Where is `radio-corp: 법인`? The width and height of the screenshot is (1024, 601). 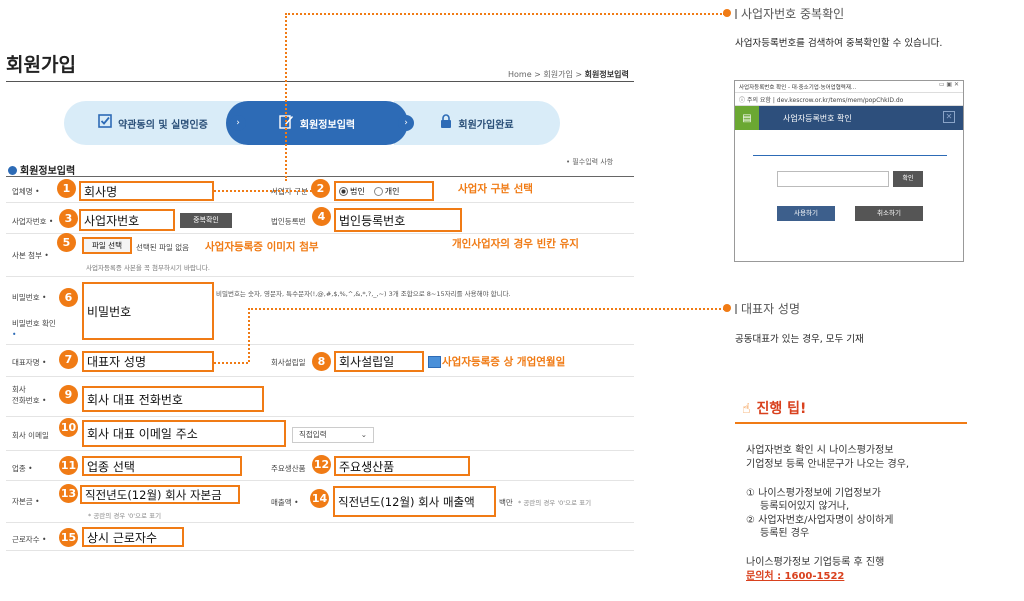
radio-corp: 법인 is located at coordinates (352, 191).